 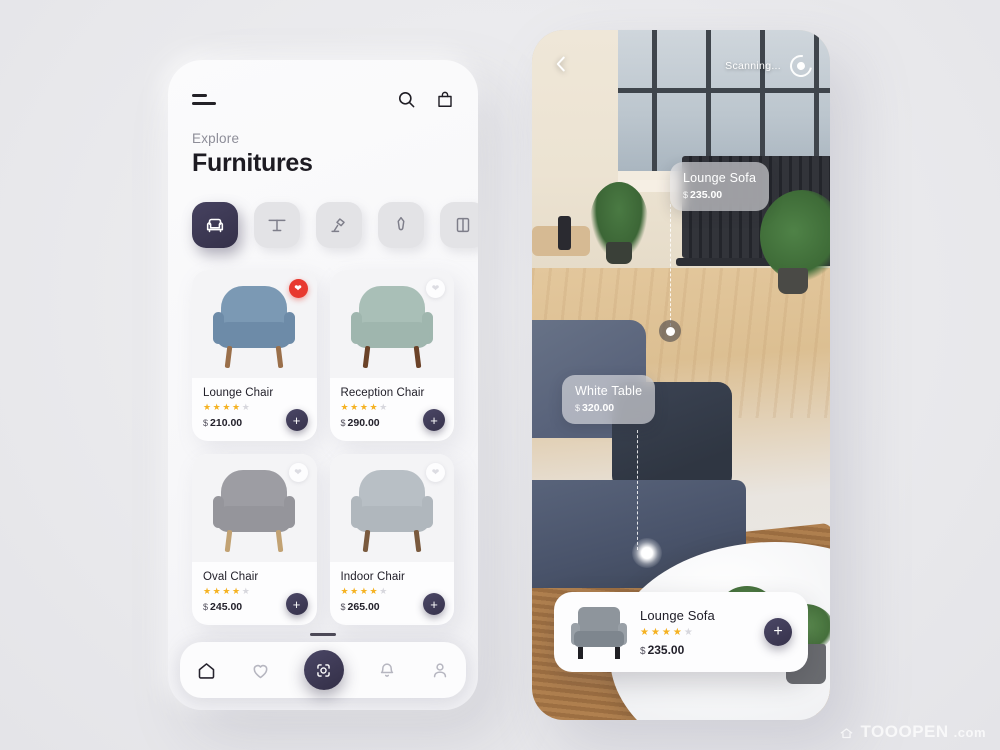 What do you see at coordinates (609, 391) in the screenshot?
I see `ar-tag-name: White Table` at bounding box center [609, 391].